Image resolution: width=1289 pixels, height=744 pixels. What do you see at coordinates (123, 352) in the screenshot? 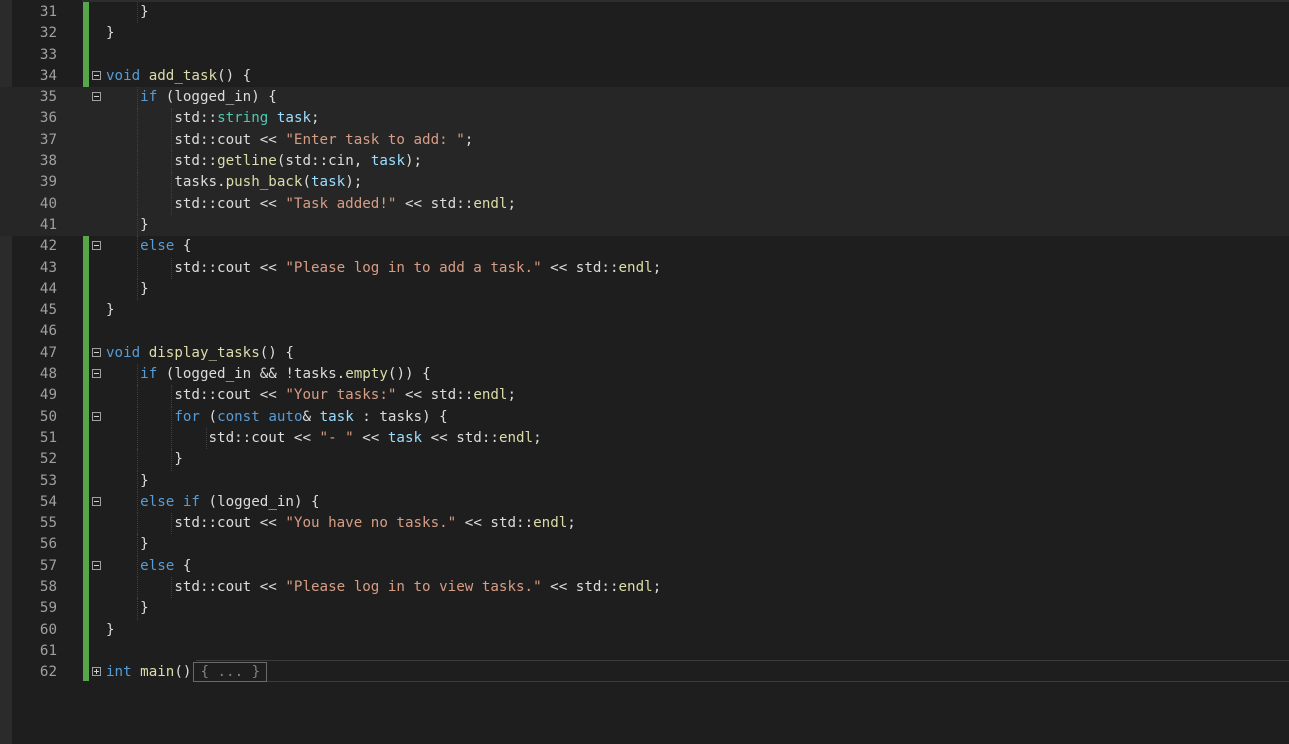
I see `code-token: void` at bounding box center [123, 352].